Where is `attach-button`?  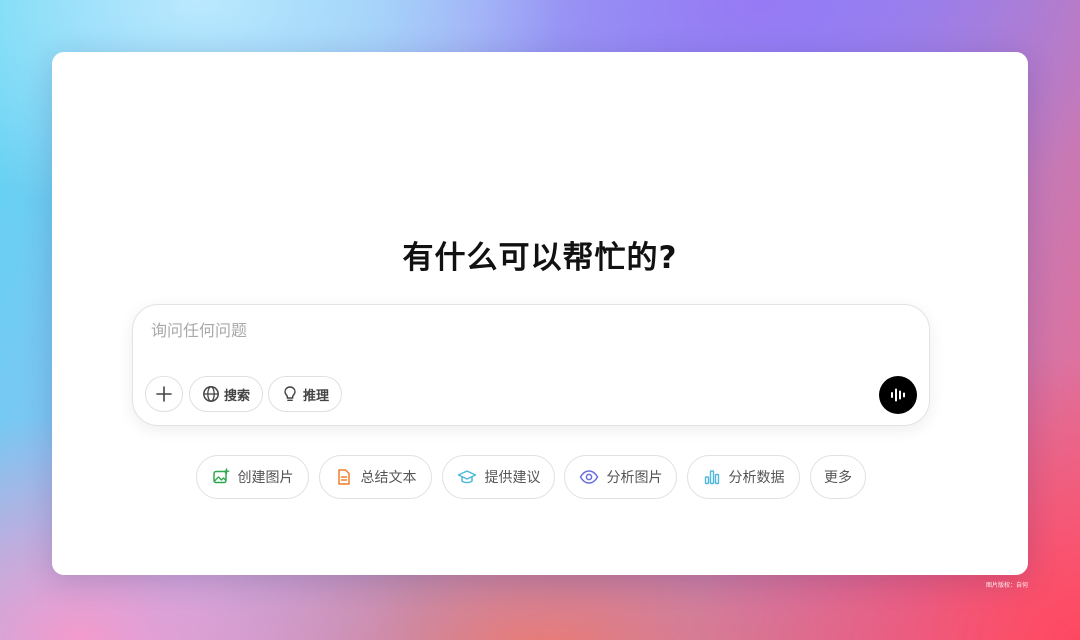 attach-button is located at coordinates (164, 394).